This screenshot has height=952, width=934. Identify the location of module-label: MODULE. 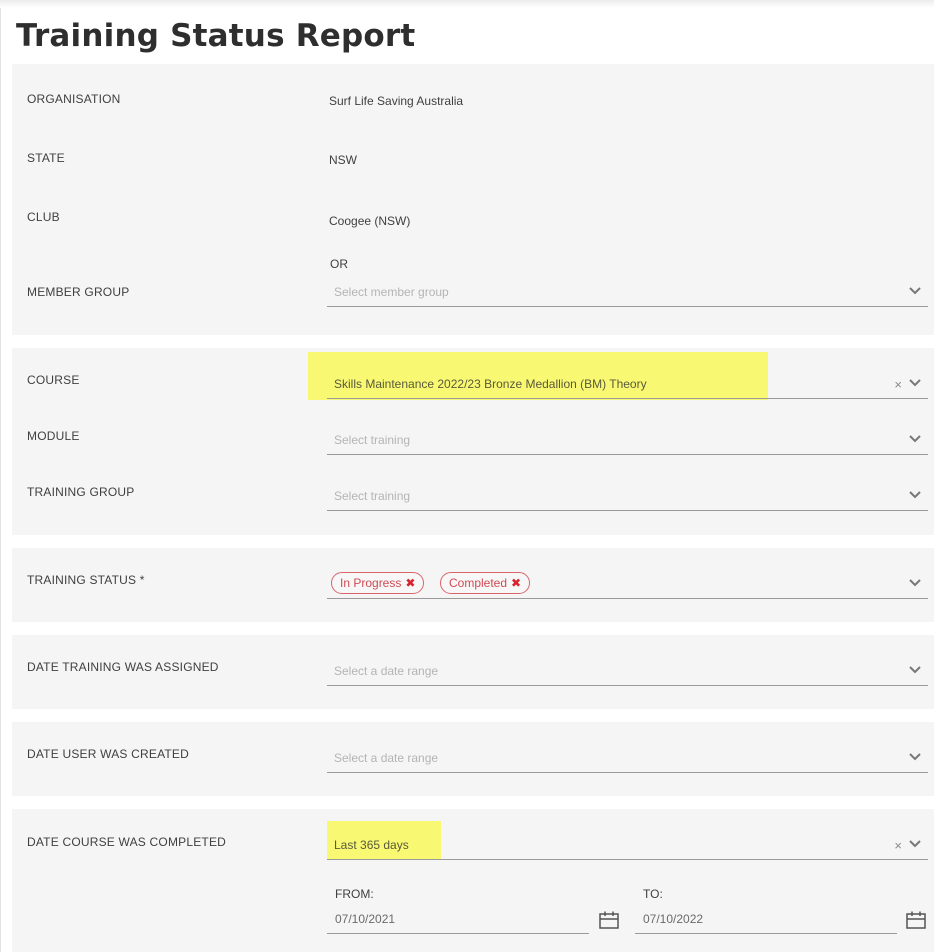
(53, 436).